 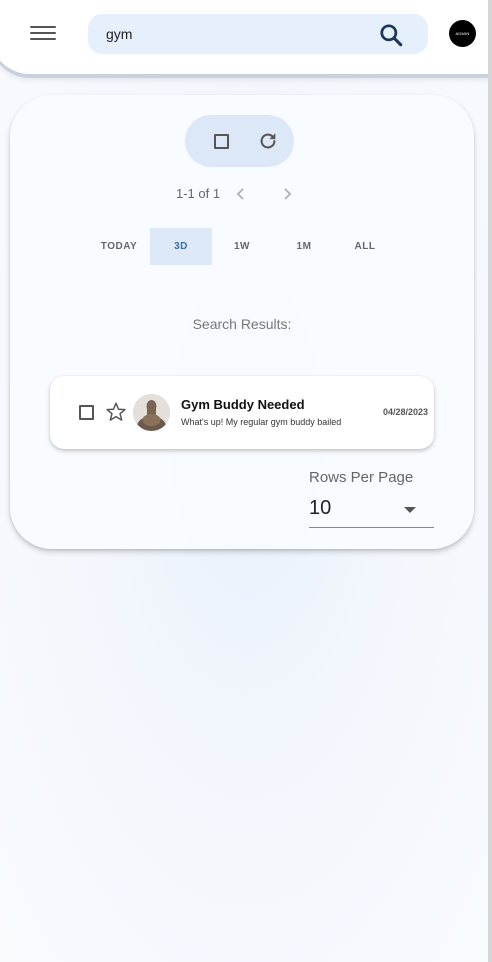 What do you see at coordinates (241, 194) in the screenshot?
I see `chevron-left-icon` at bounding box center [241, 194].